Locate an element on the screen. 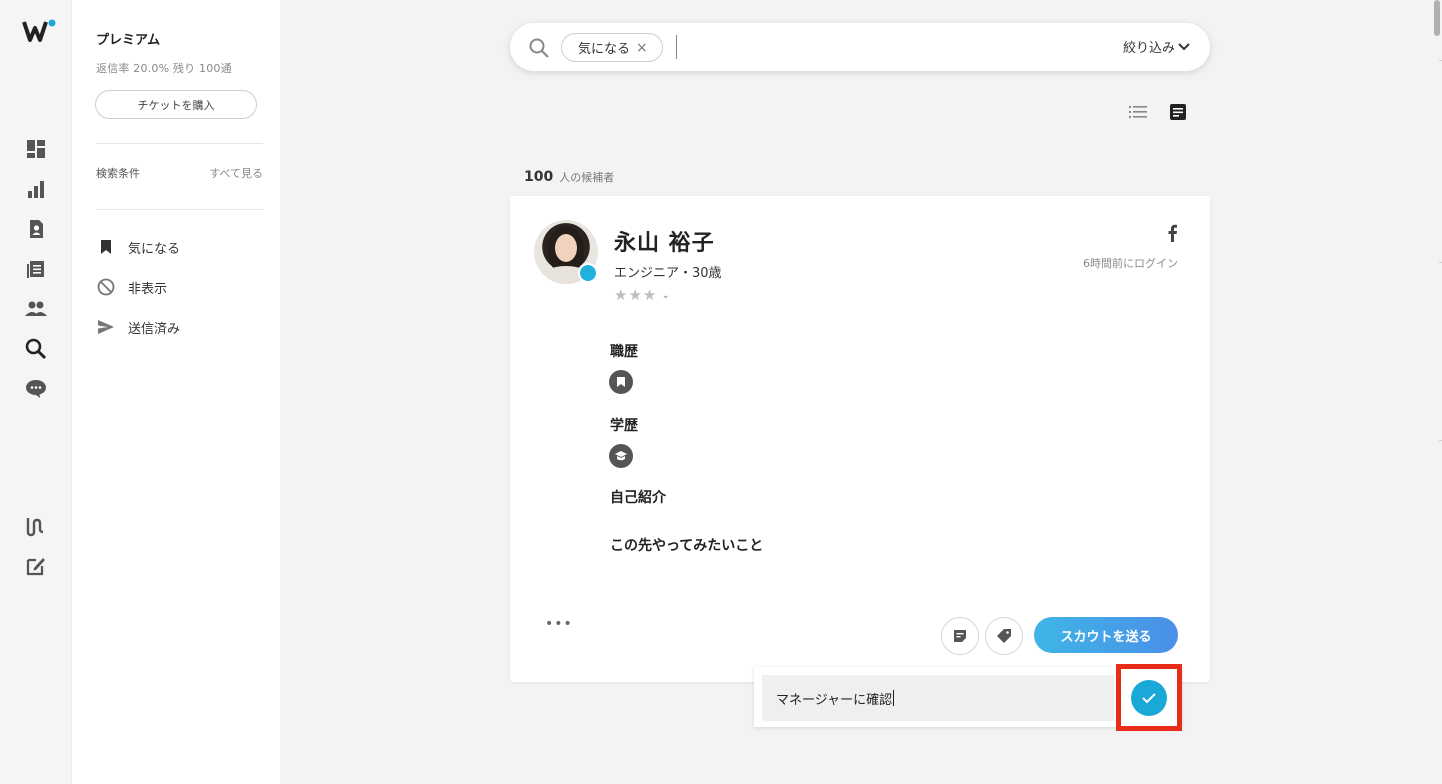 This screenshot has width=1442, height=784. results-count-suffix: 人の候補者 is located at coordinates (587, 177).